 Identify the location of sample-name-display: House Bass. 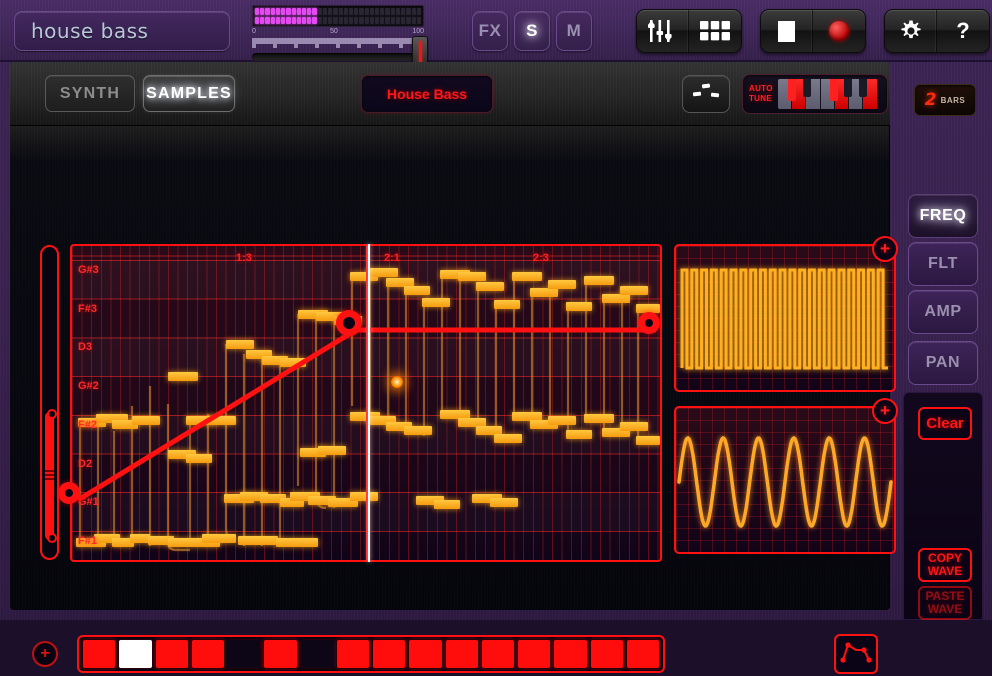
(427, 94).